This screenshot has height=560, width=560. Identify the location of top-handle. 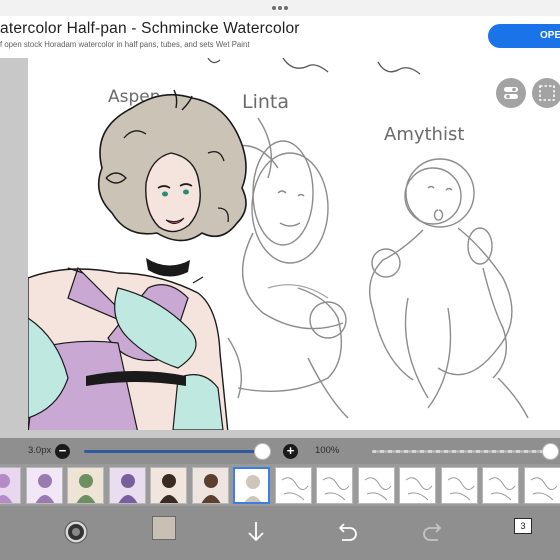
(280, 8).